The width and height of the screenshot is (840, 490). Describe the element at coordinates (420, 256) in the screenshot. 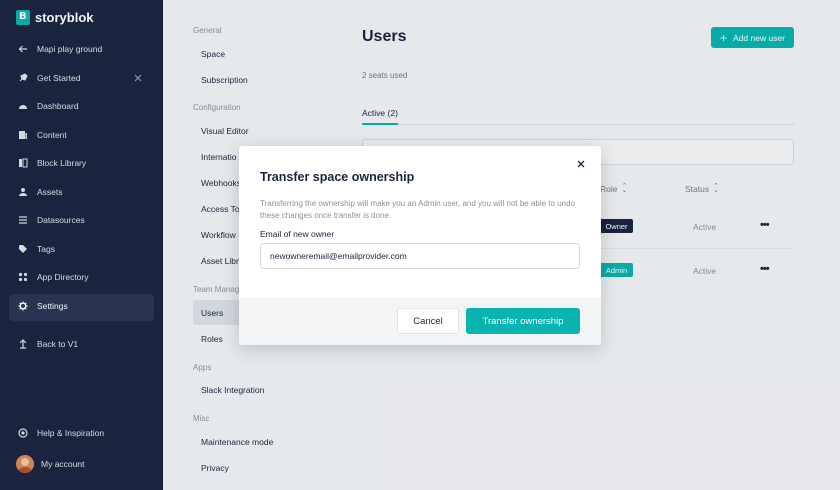

I see `email-field` at that location.